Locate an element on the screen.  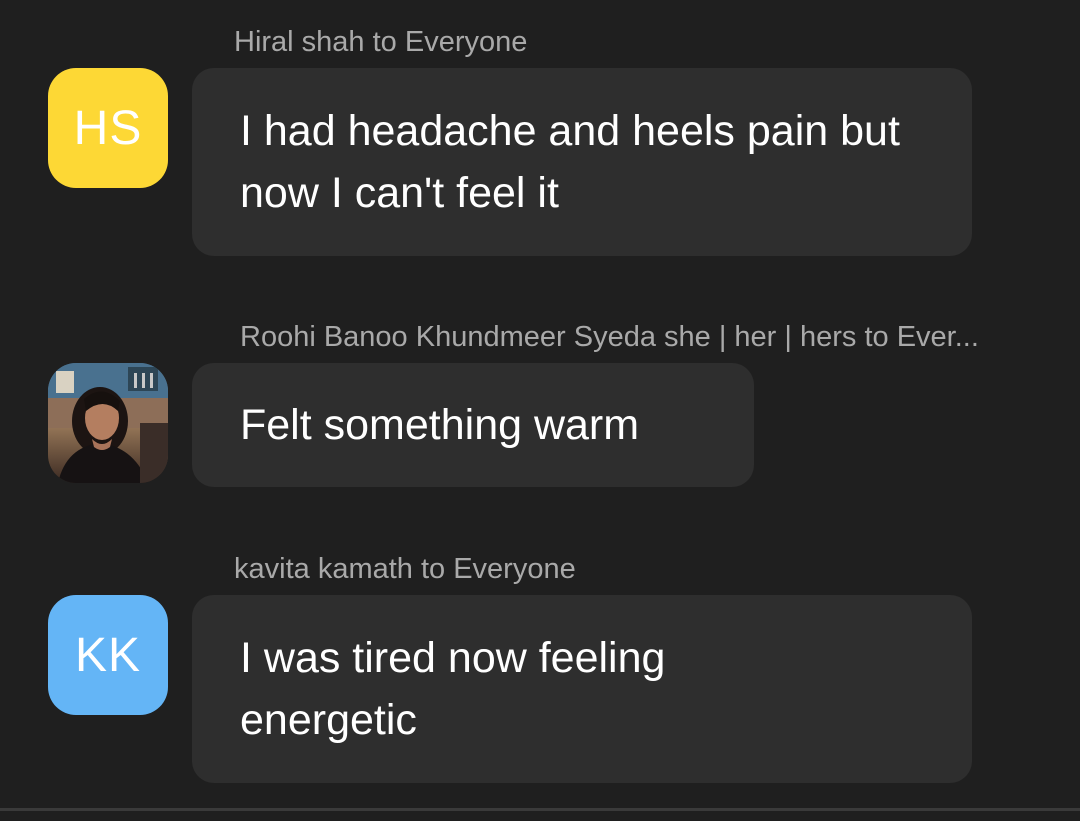
avatar-initials: KK is located at coordinates (108, 655).